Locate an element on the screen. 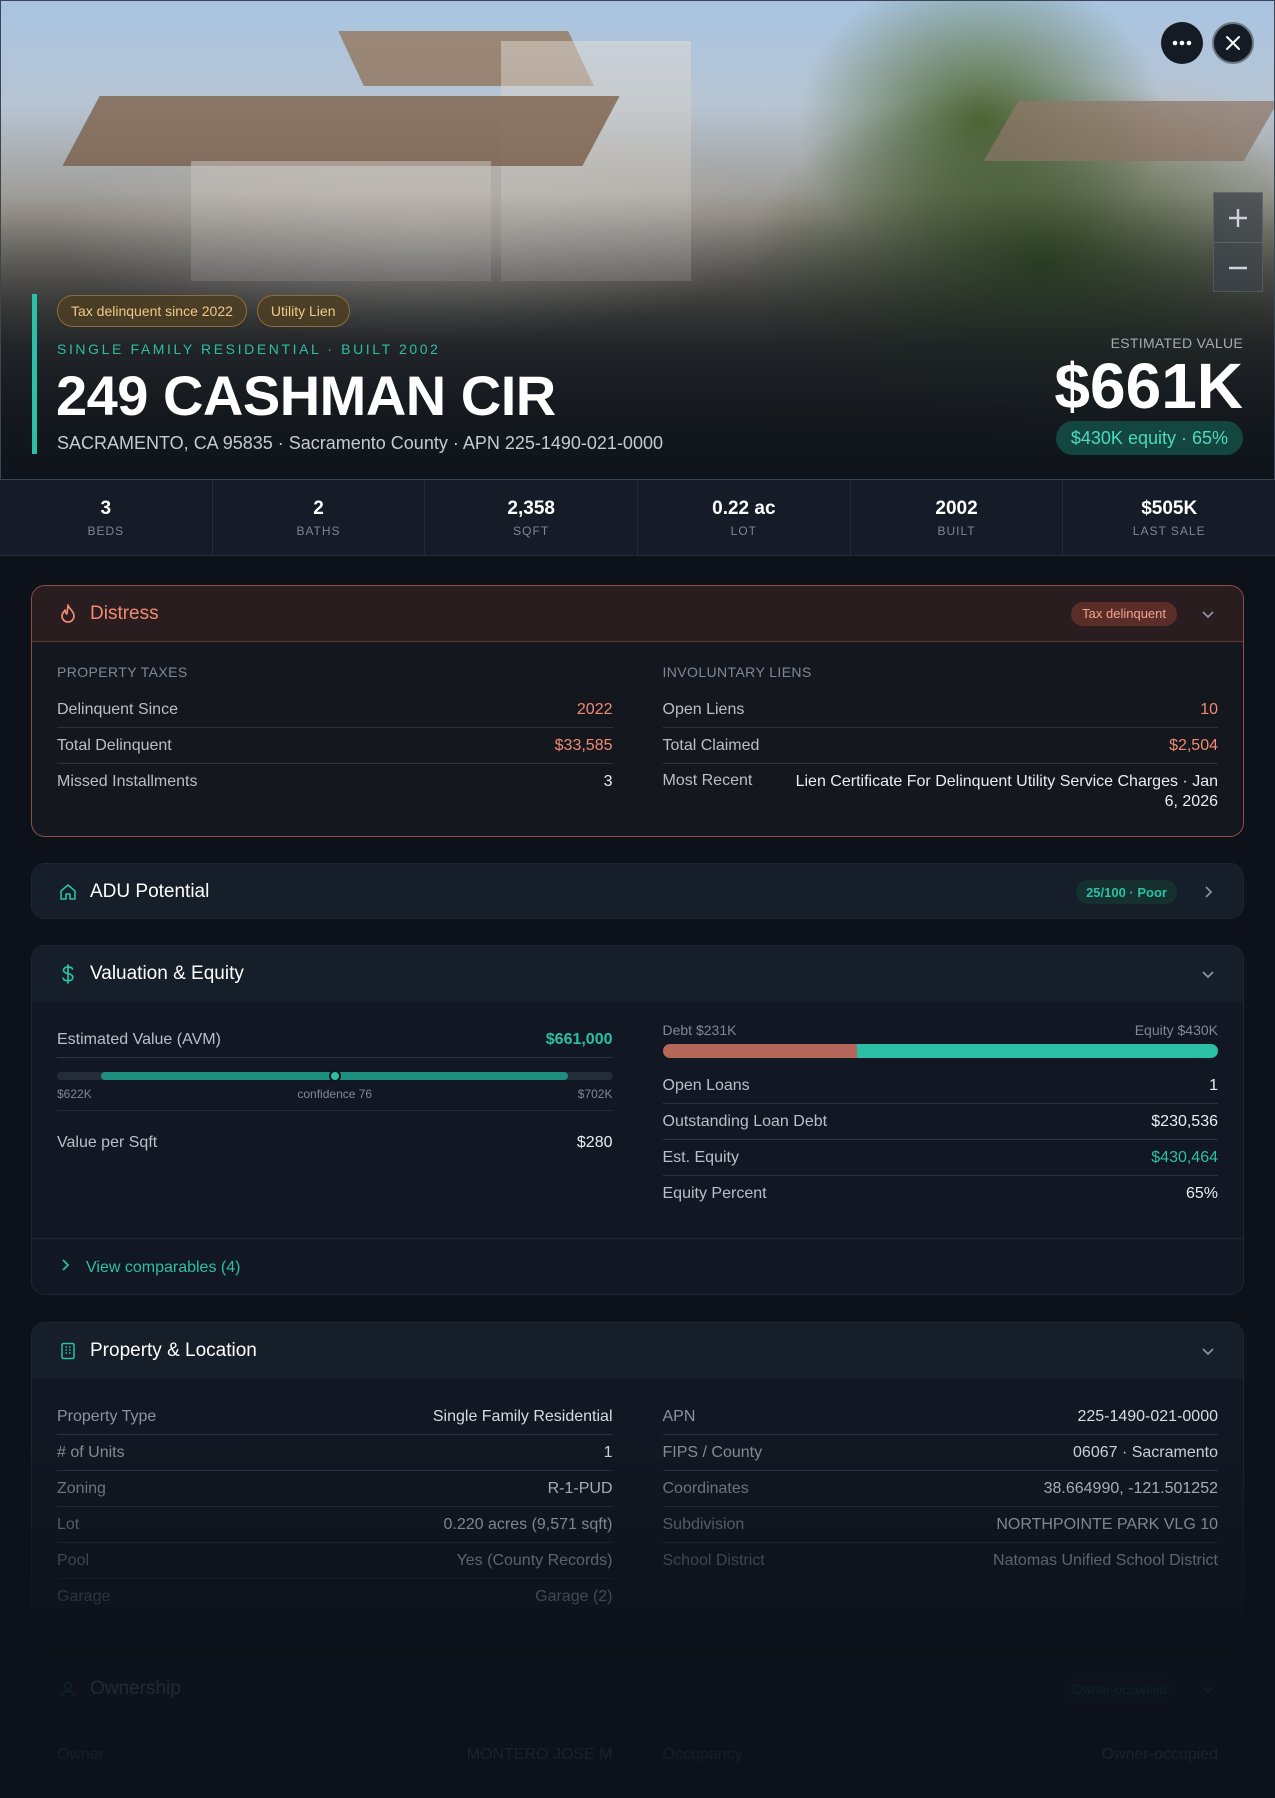 This screenshot has height=1798, width=1275. avm-row: Estimated Value (AVM) $661,000 is located at coordinates (335, 1040).